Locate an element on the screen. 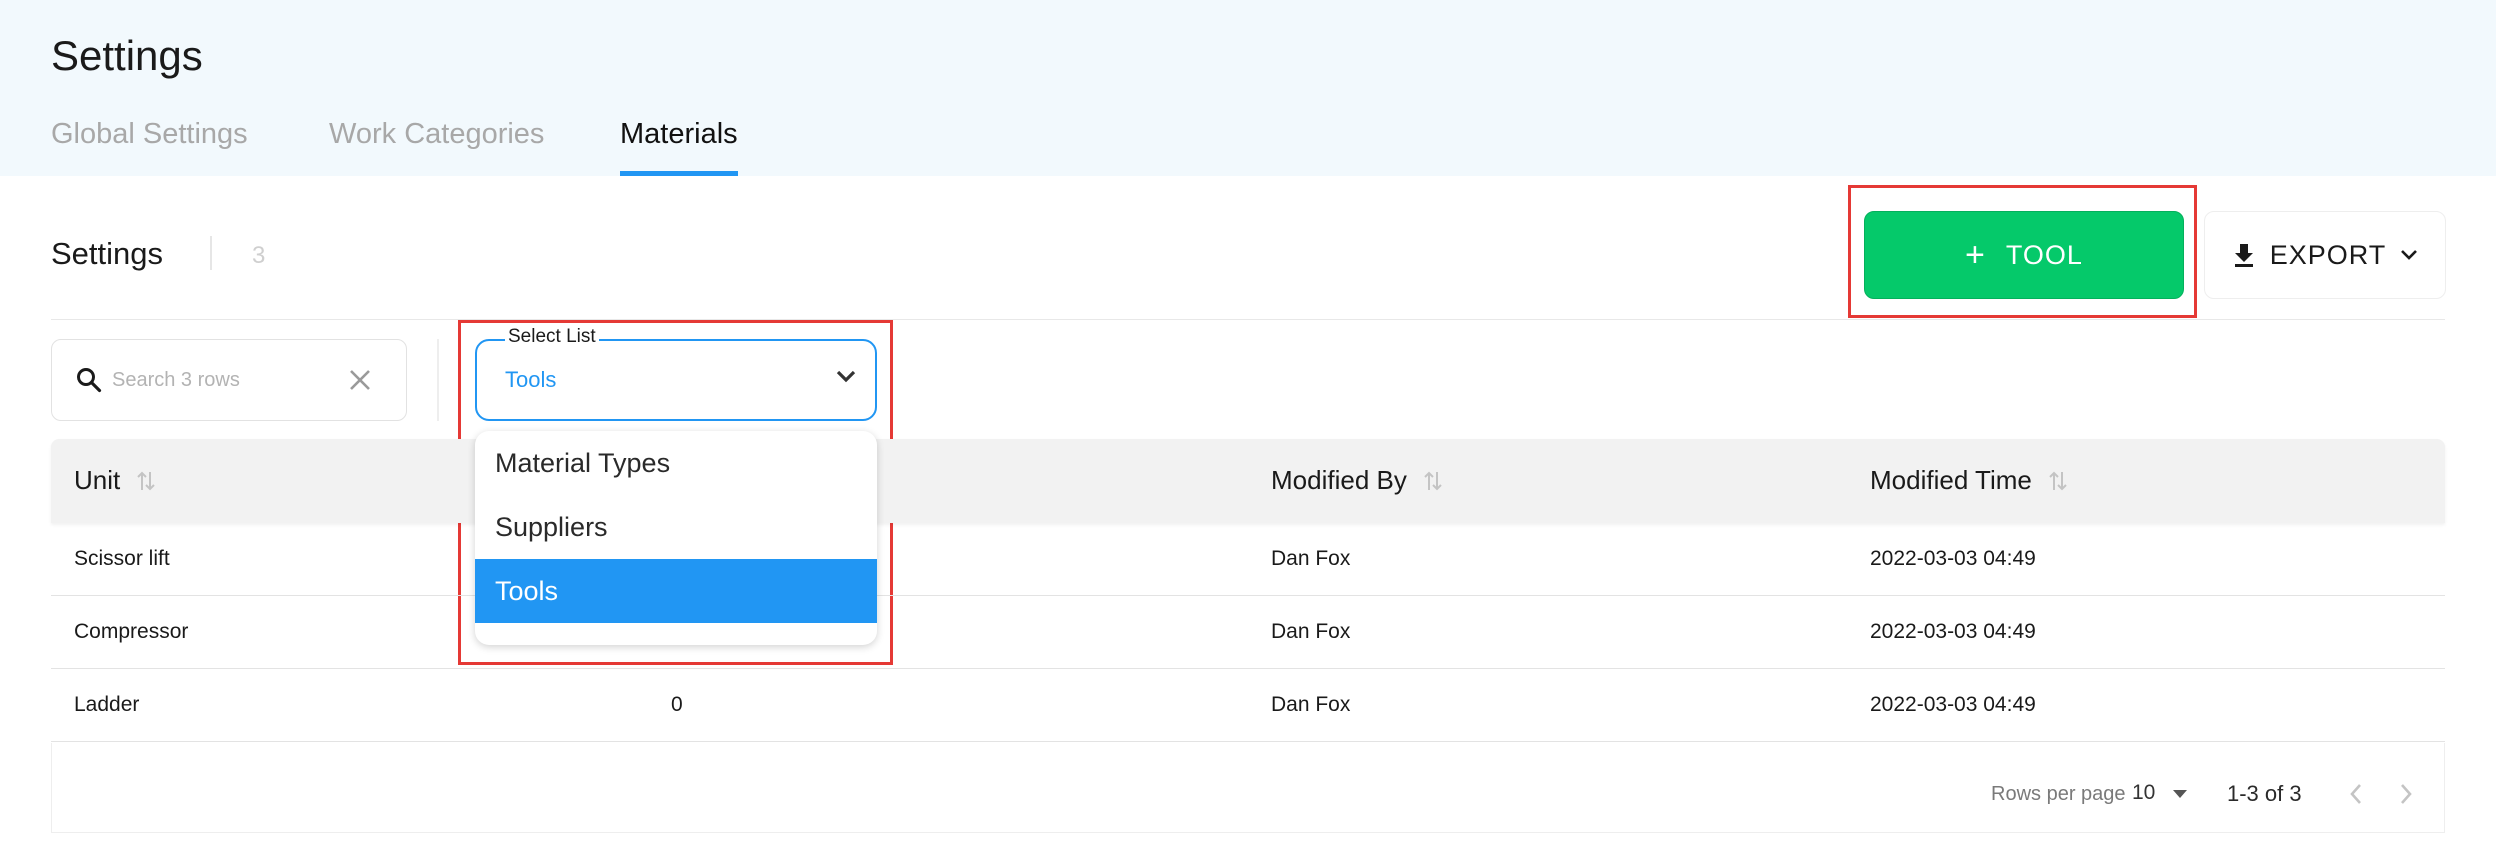  section-title: Settings is located at coordinates (107, 253).